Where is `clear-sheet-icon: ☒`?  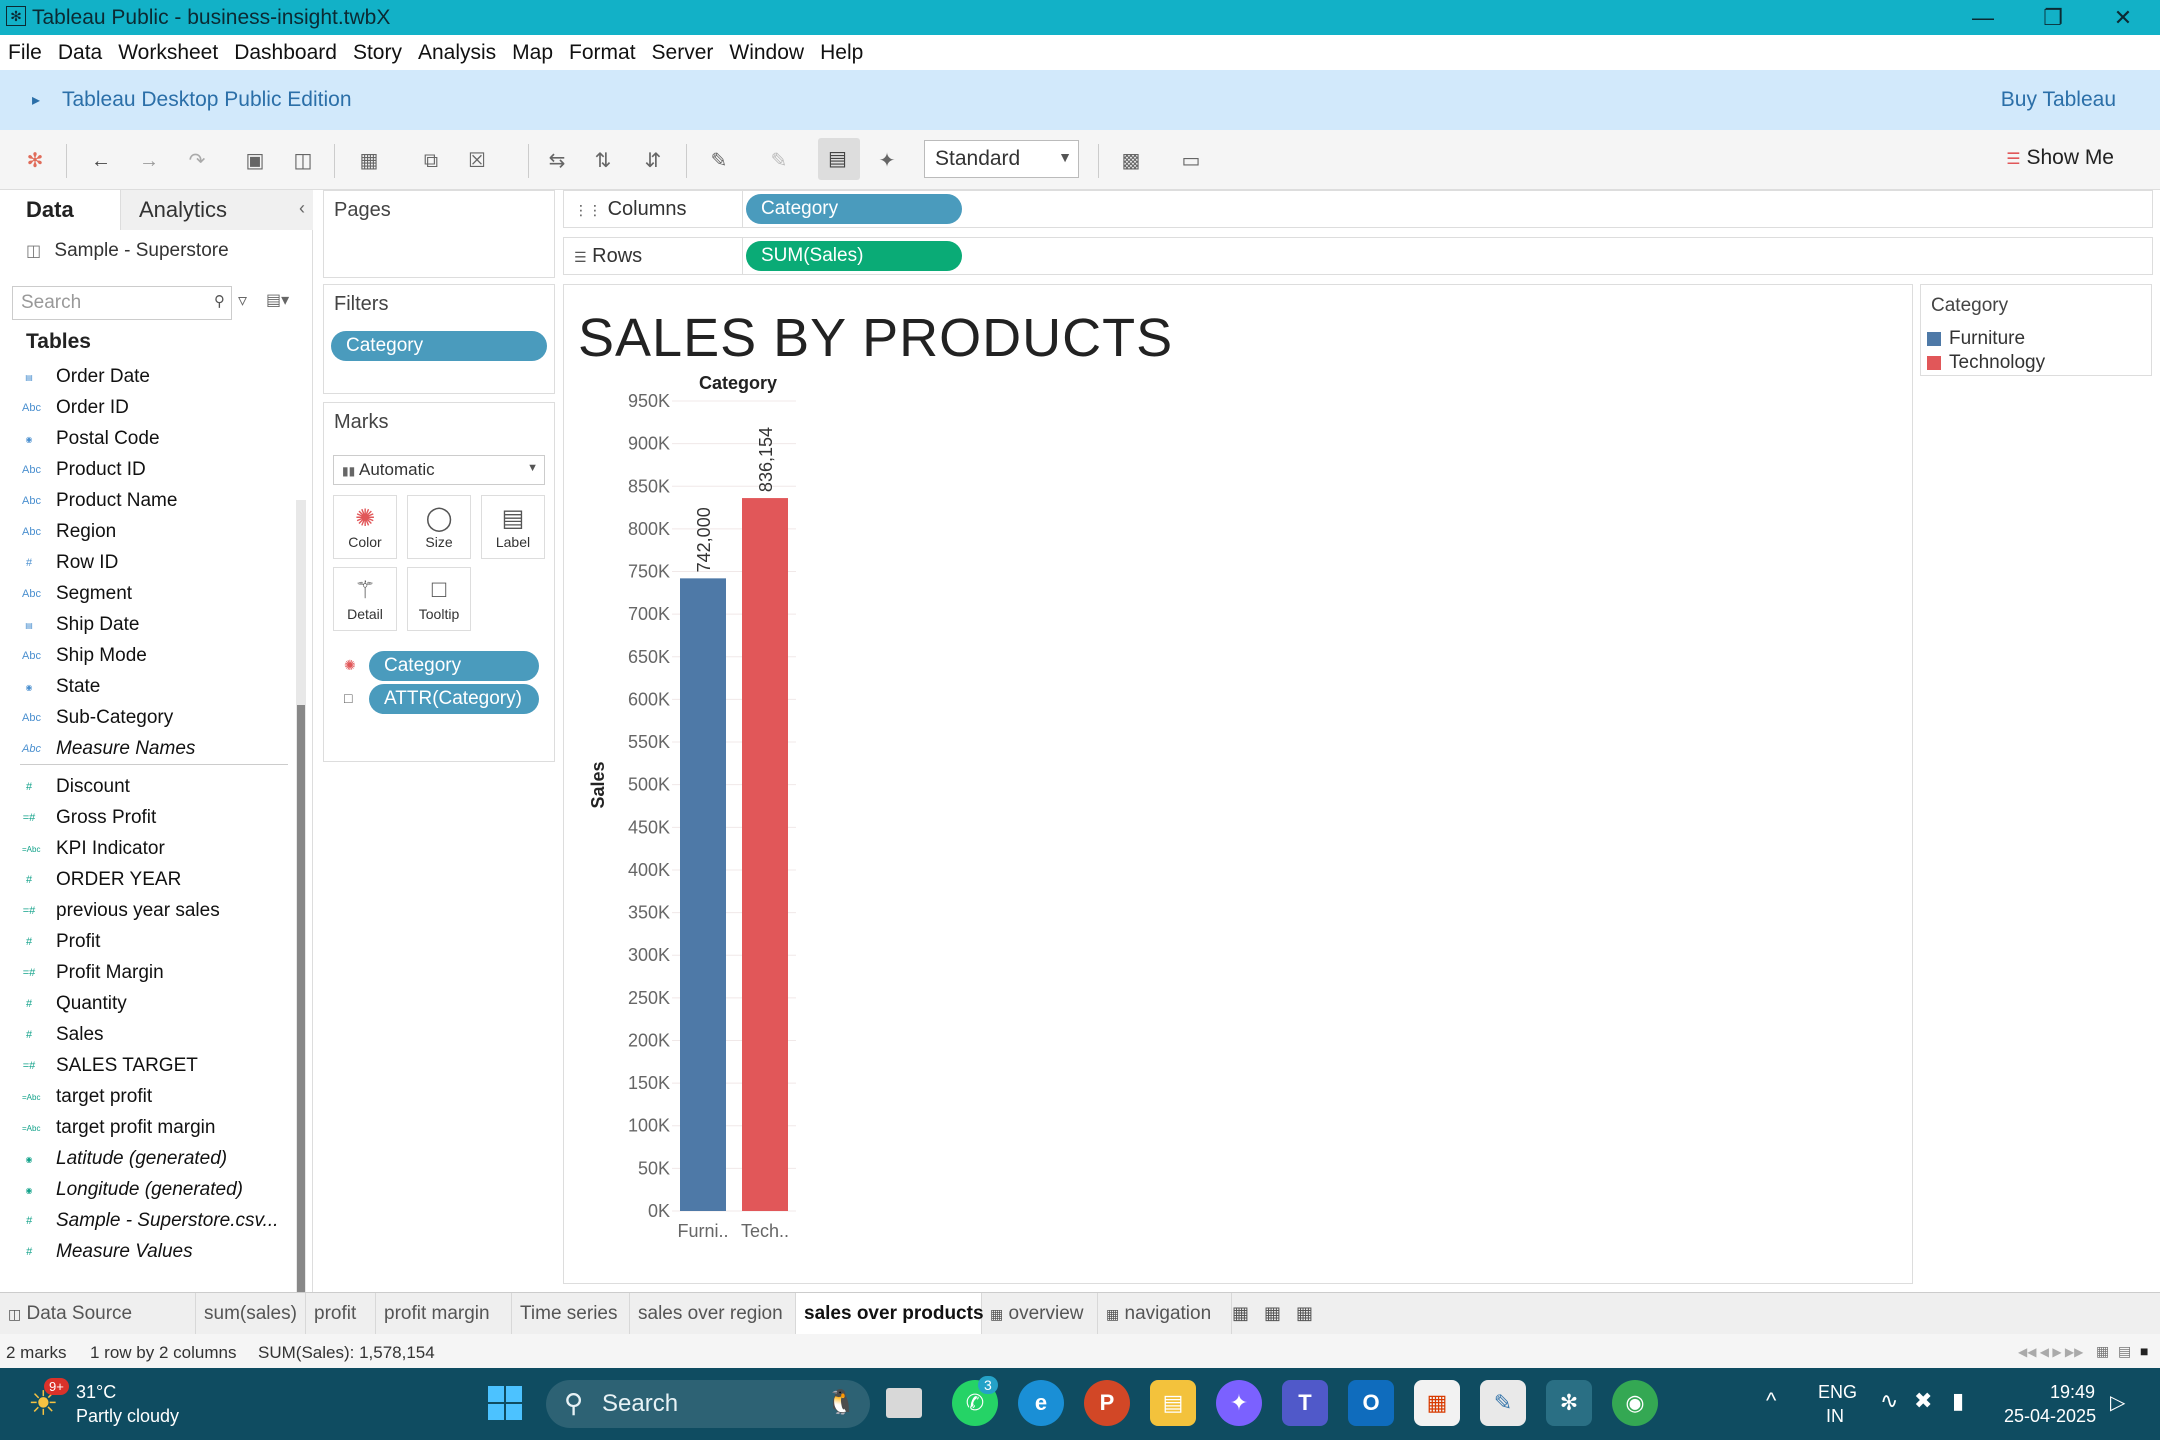 clear-sheet-icon: ☒ is located at coordinates (477, 161).